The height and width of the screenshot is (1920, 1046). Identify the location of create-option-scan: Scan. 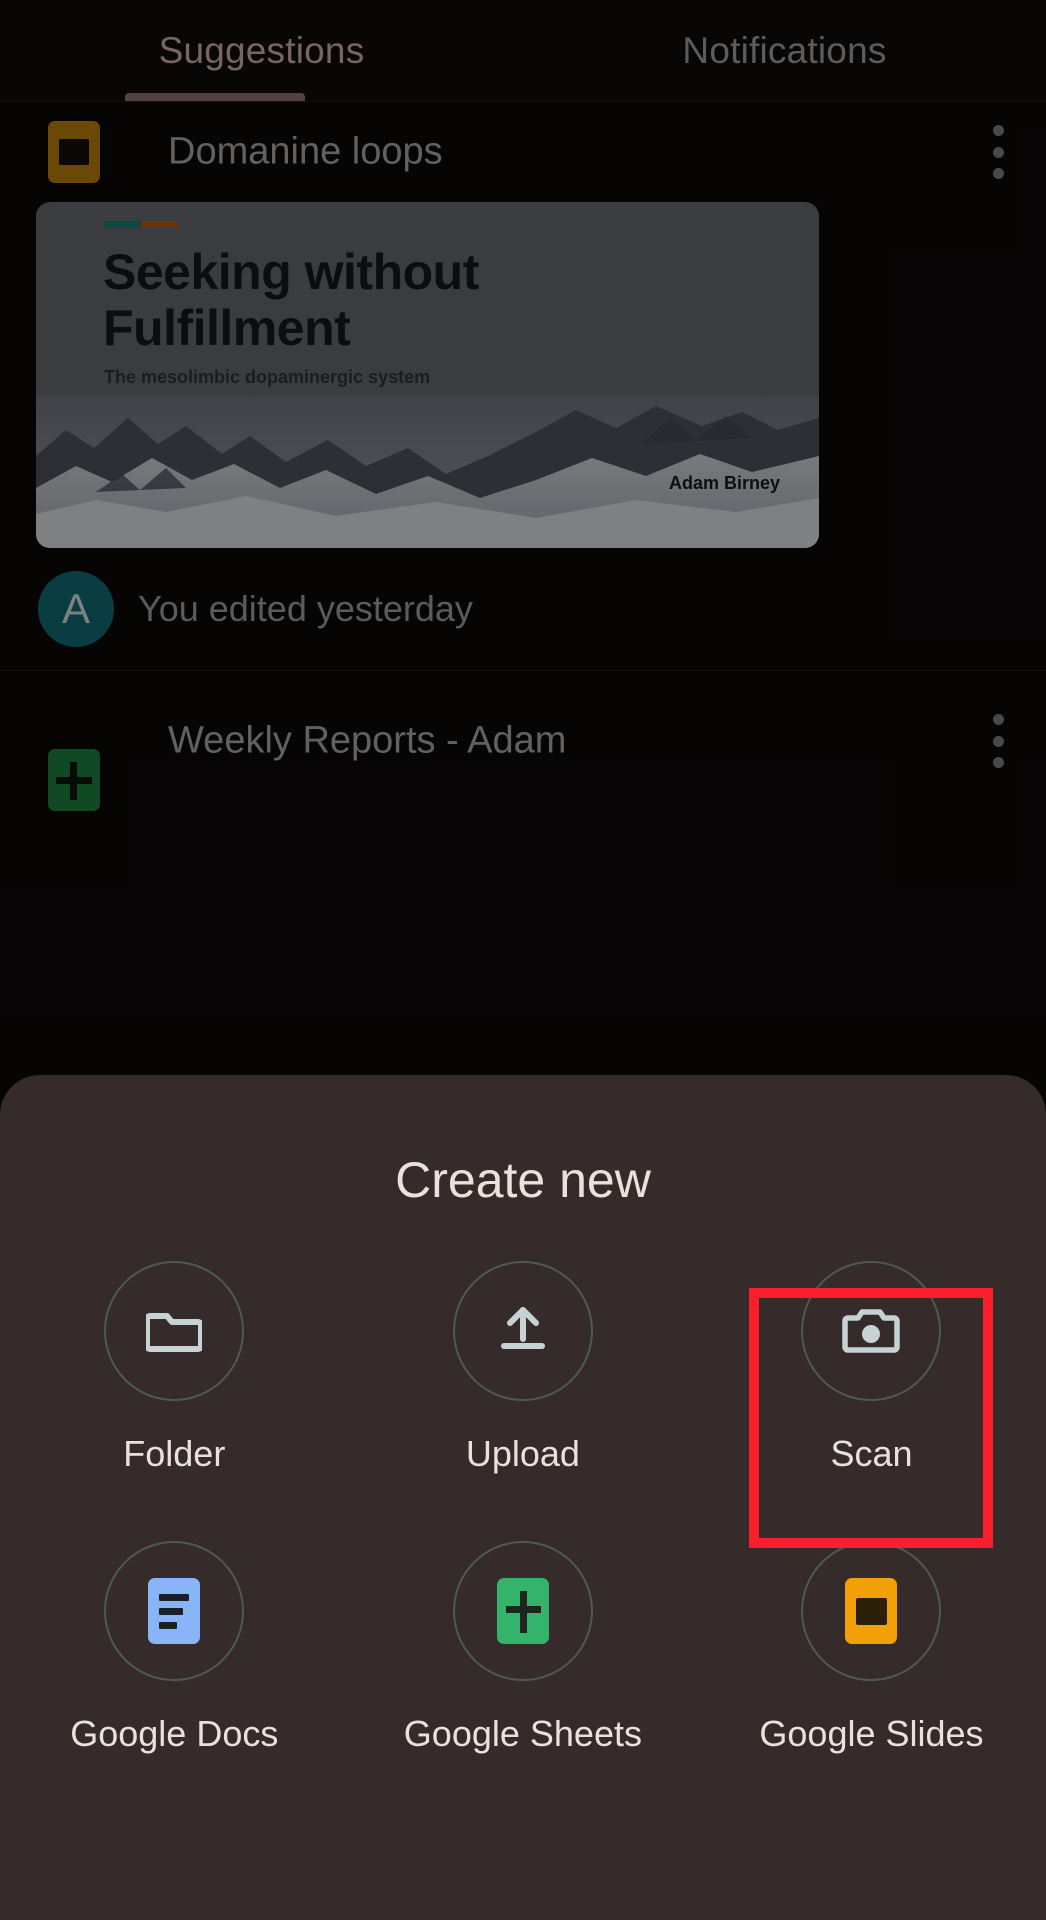
(871, 1368).